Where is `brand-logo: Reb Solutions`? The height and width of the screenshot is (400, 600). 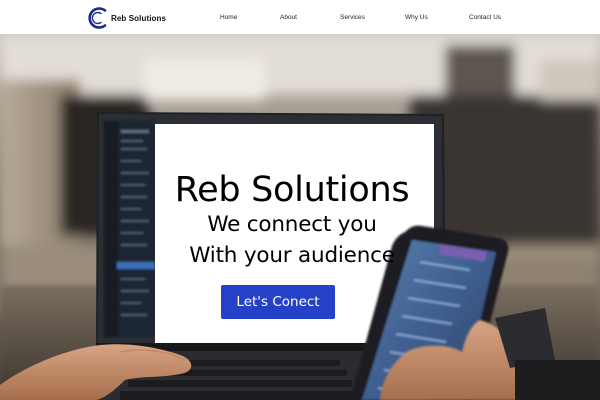
brand-logo: Reb Solutions is located at coordinates (127, 18).